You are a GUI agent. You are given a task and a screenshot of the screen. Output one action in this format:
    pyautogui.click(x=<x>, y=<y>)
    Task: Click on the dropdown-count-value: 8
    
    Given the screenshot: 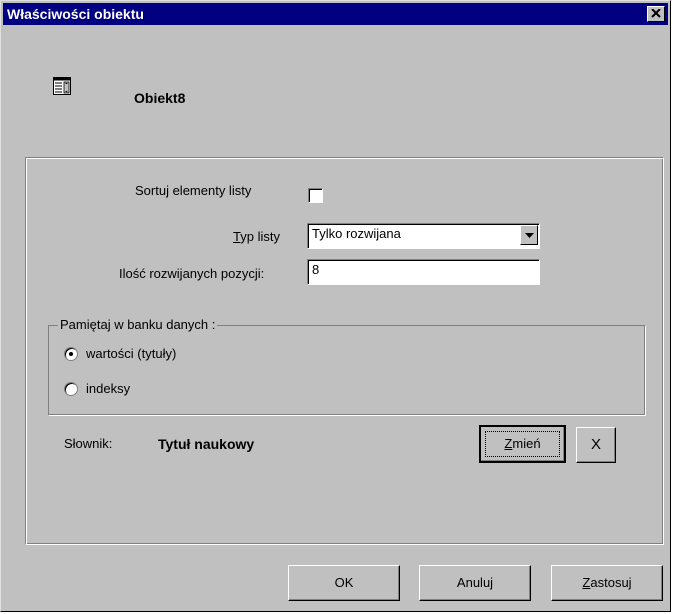 What is the action you would take?
    pyautogui.click(x=316, y=269)
    